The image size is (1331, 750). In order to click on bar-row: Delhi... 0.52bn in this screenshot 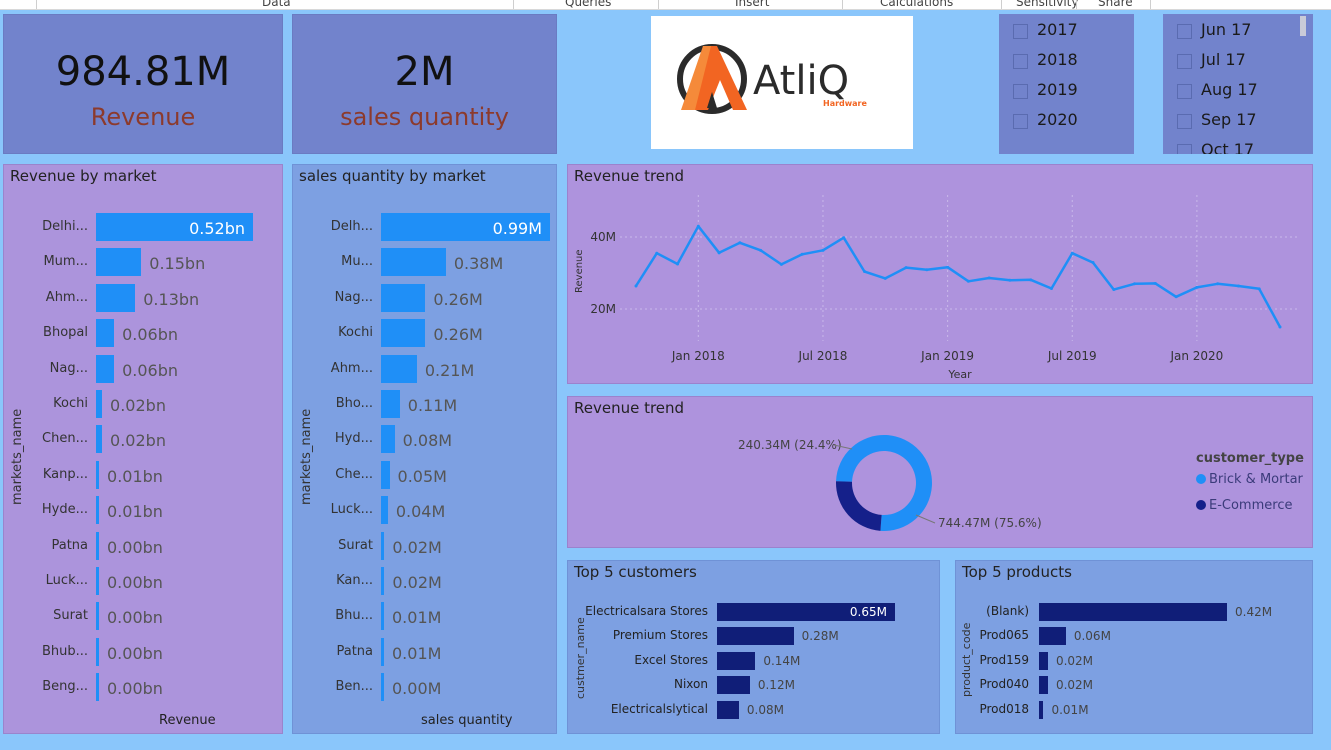, I will do `click(143, 228)`.